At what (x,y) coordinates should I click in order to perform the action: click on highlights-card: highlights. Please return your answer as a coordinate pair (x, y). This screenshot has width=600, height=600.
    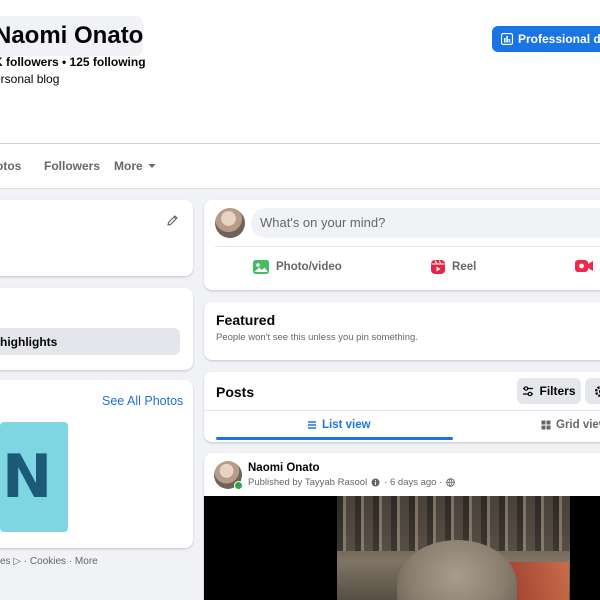
    Looking at the image, I should click on (96, 329).